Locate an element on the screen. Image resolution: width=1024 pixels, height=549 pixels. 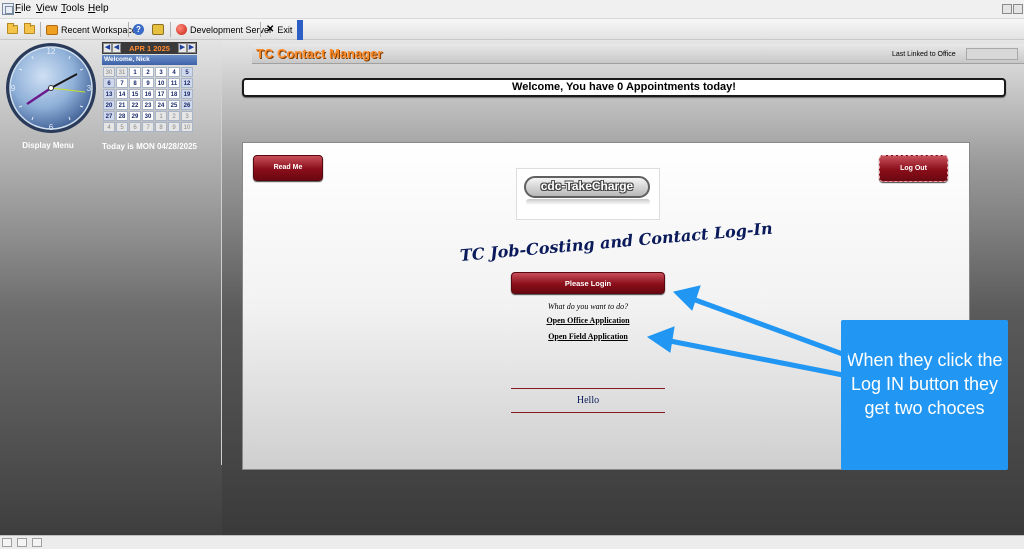
restore-window-icon is located at coordinates (1007, 9).